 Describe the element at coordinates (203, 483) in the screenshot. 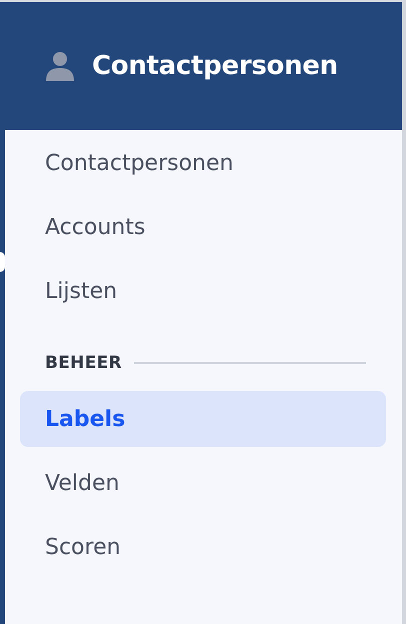

I see `sidebar-item: Velden` at that location.